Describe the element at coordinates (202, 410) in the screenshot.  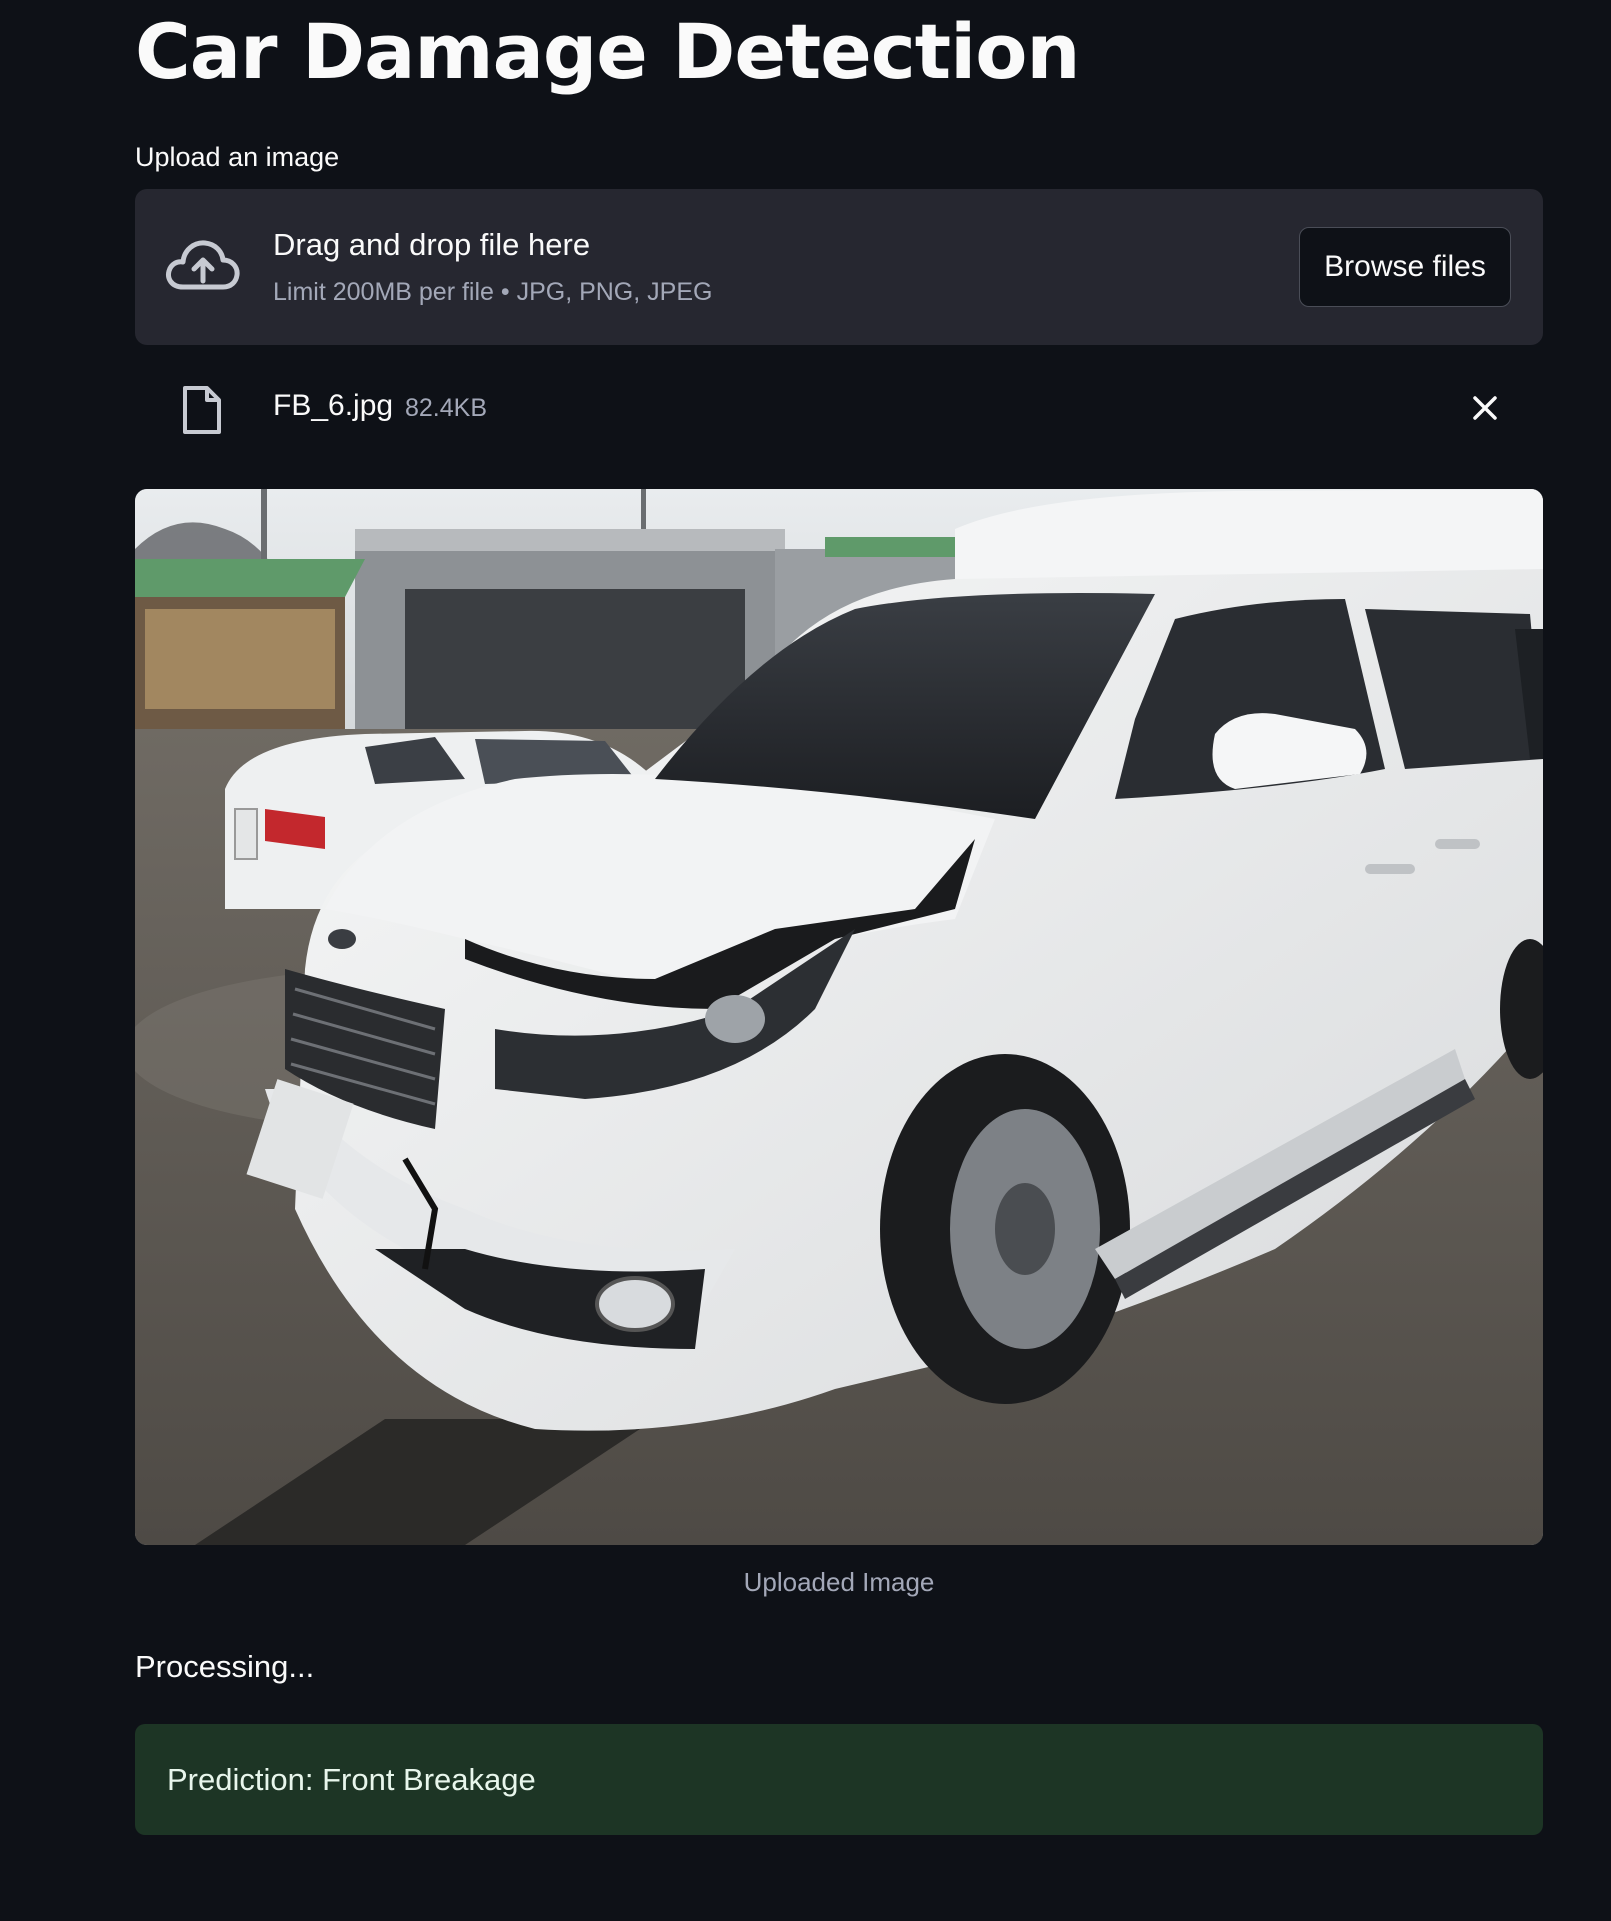
I see `file-icon` at that location.